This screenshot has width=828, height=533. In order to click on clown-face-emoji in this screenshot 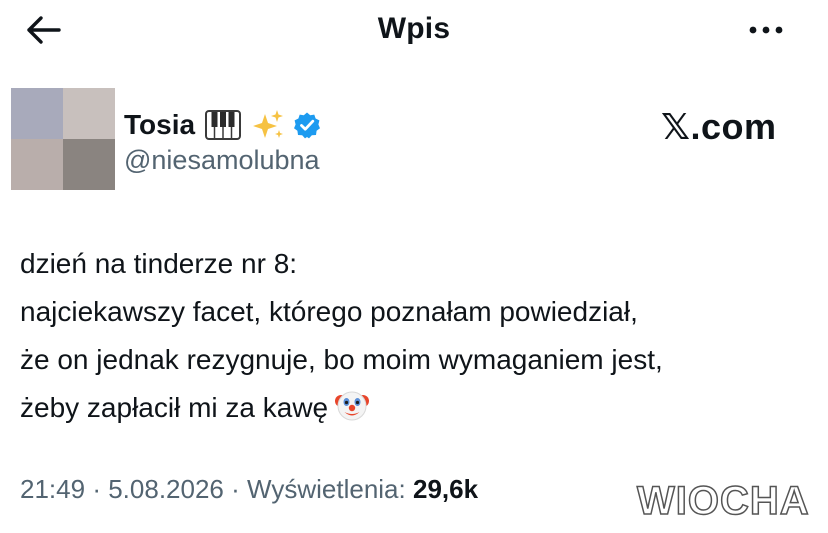, I will do `click(352, 412)`.